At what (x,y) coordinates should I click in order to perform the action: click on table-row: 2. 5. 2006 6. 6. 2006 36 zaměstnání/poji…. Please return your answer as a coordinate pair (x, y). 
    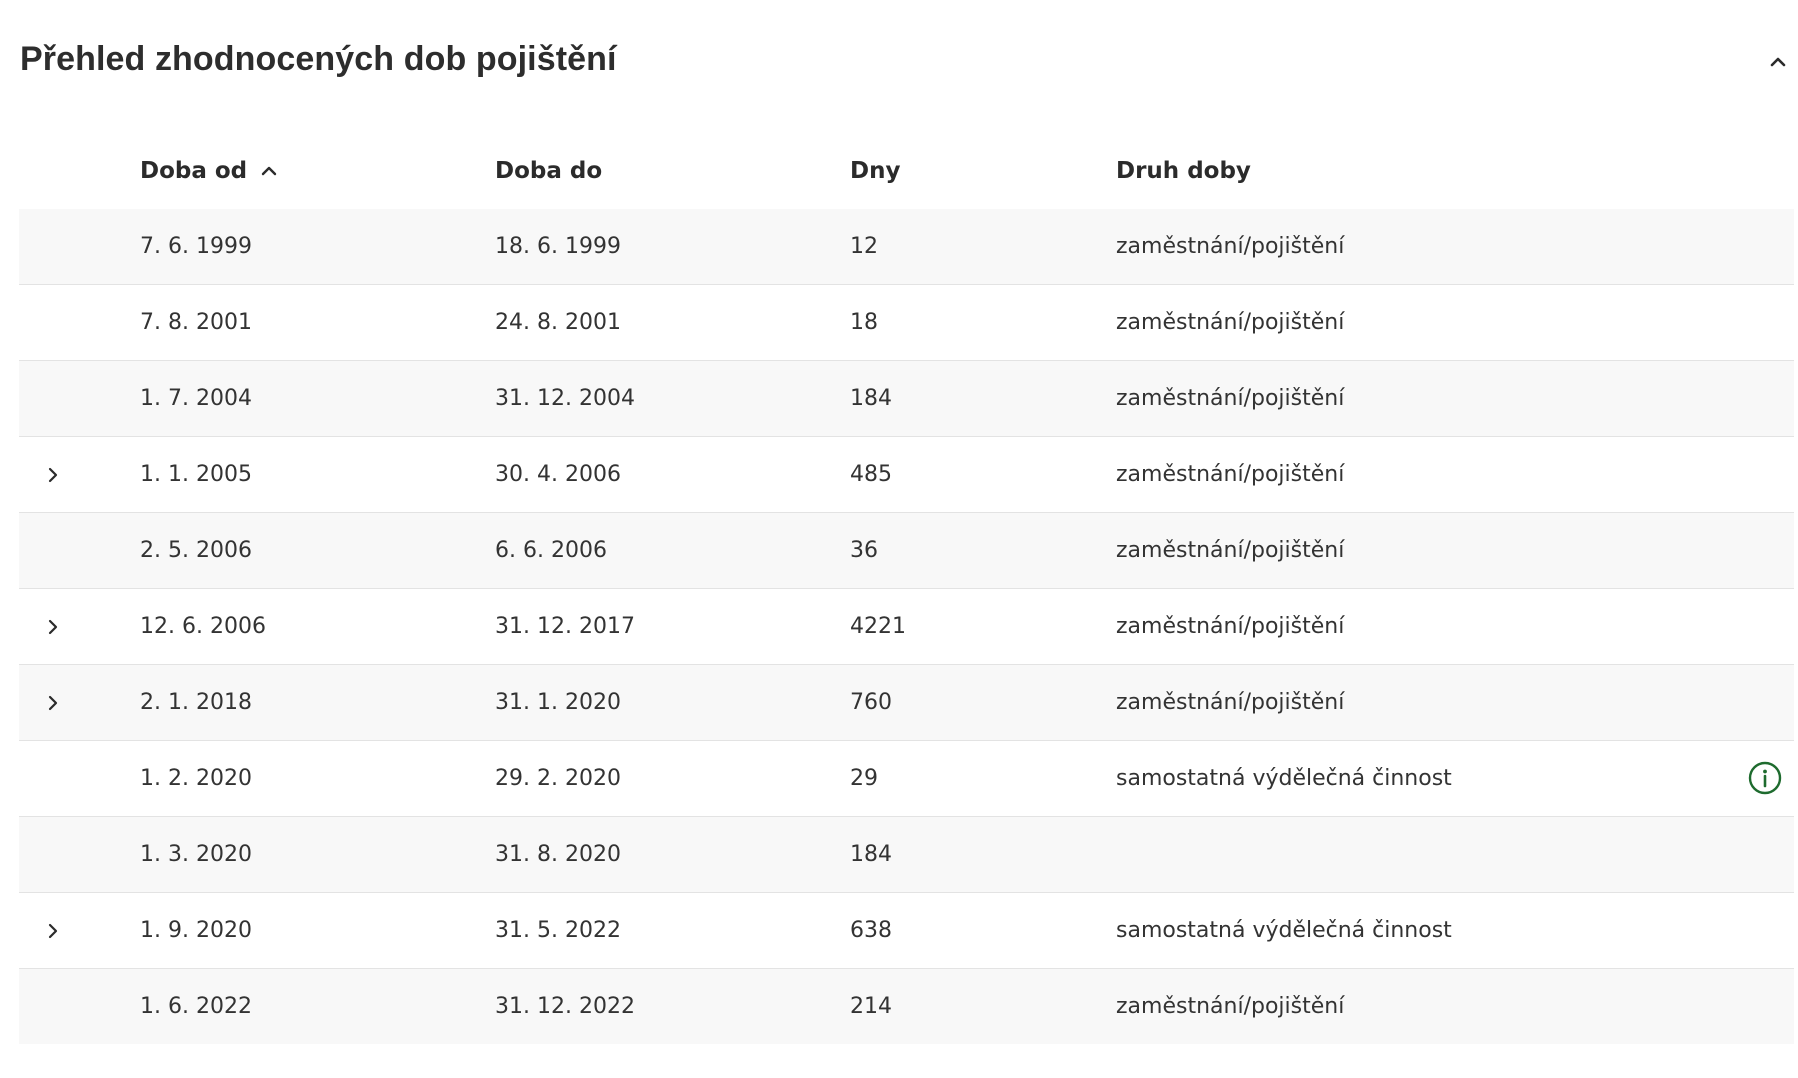
    Looking at the image, I should click on (906, 551).